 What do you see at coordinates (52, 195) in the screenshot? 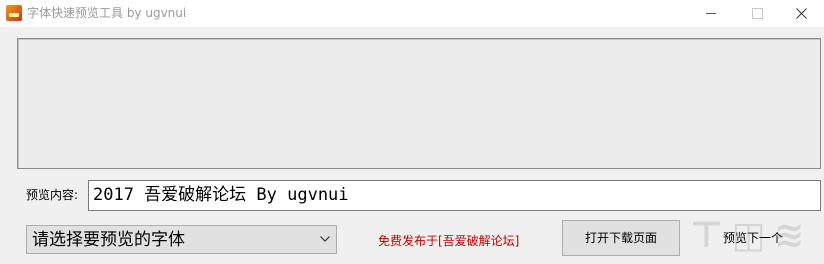
I see `preview-content-label: 预览内容:` at bounding box center [52, 195].